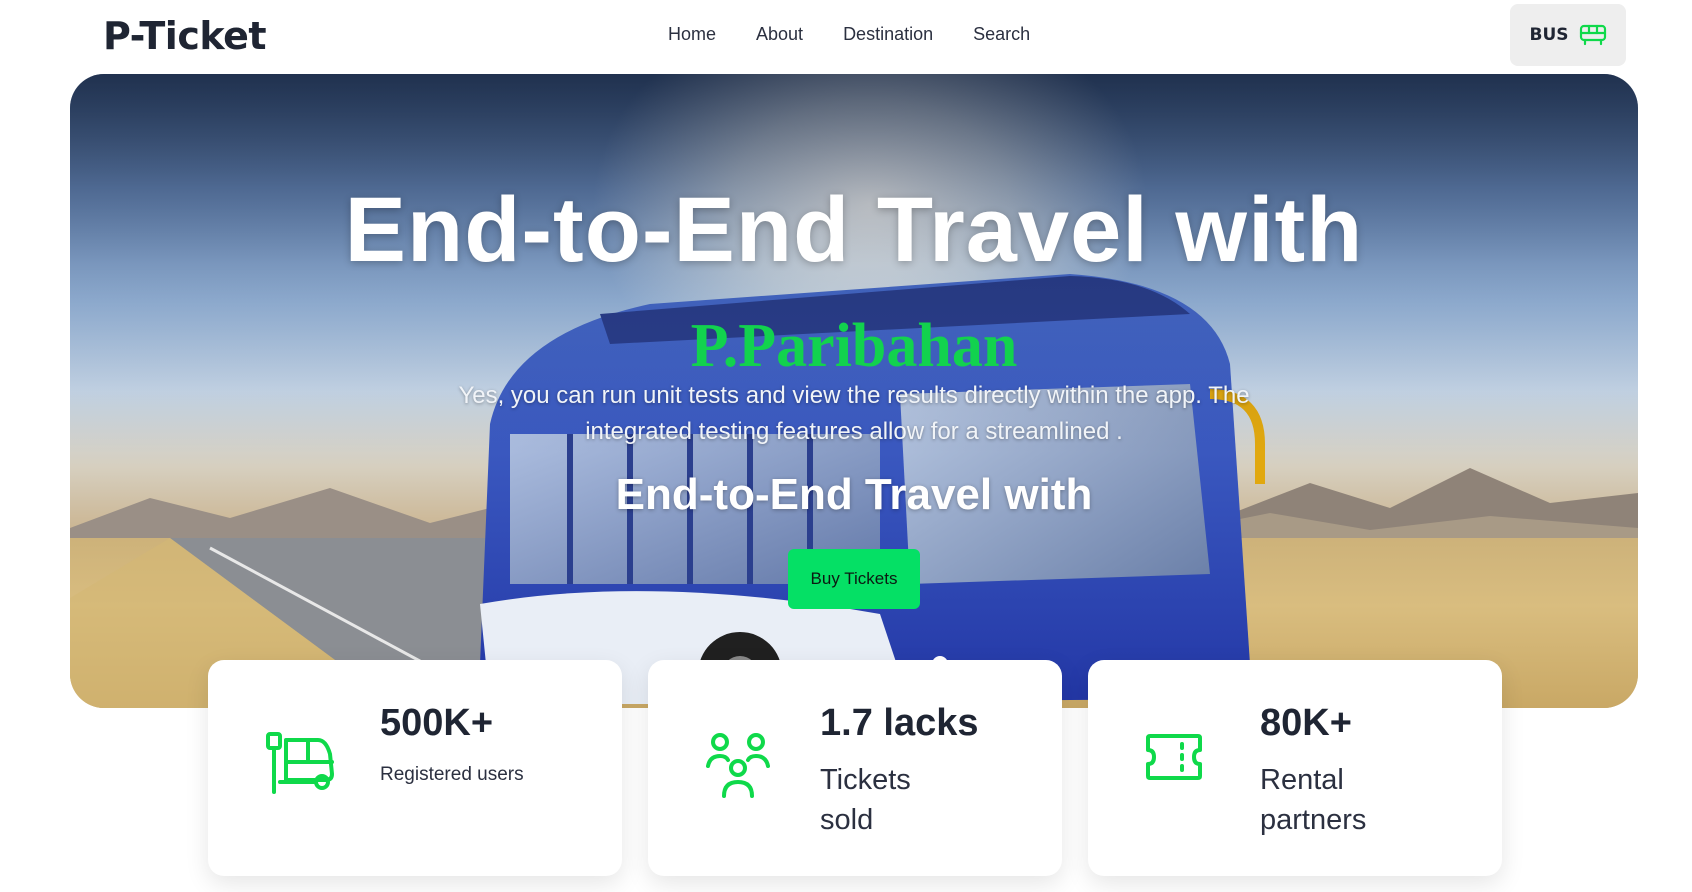 Image resolution: width=1692 pixels, height=892 pixels. I want to click on bus-button: BUS, so click(1568, 35).